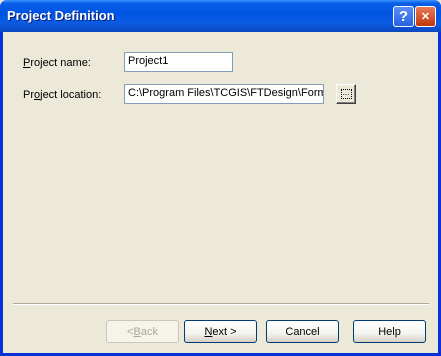 This screenshot has height=356, width=441. What do you see at coordinates (142, 331) in the screenshot?
I see `back-button: < Back` at bounding box center [142, 331].